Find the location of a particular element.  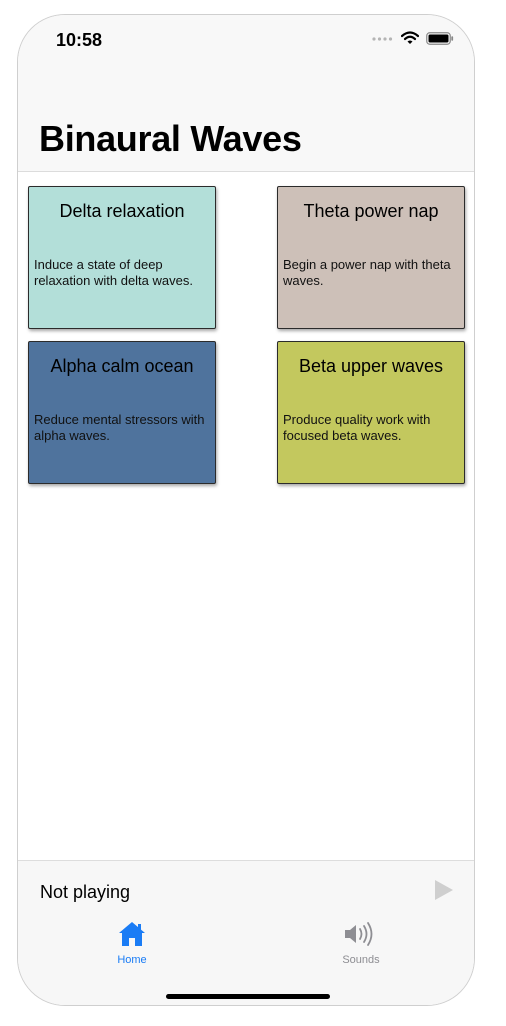

tab-home: Home is located at coordinates (132, 943).